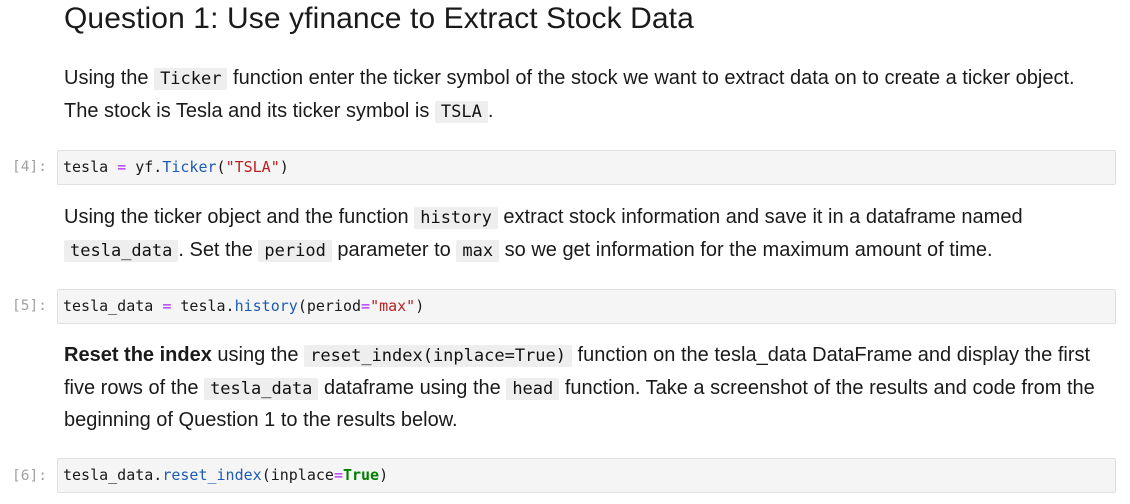 The height and width of the screenshot is (504, 1130). I want to click on code-token: tesla_data., so click(113, 475).